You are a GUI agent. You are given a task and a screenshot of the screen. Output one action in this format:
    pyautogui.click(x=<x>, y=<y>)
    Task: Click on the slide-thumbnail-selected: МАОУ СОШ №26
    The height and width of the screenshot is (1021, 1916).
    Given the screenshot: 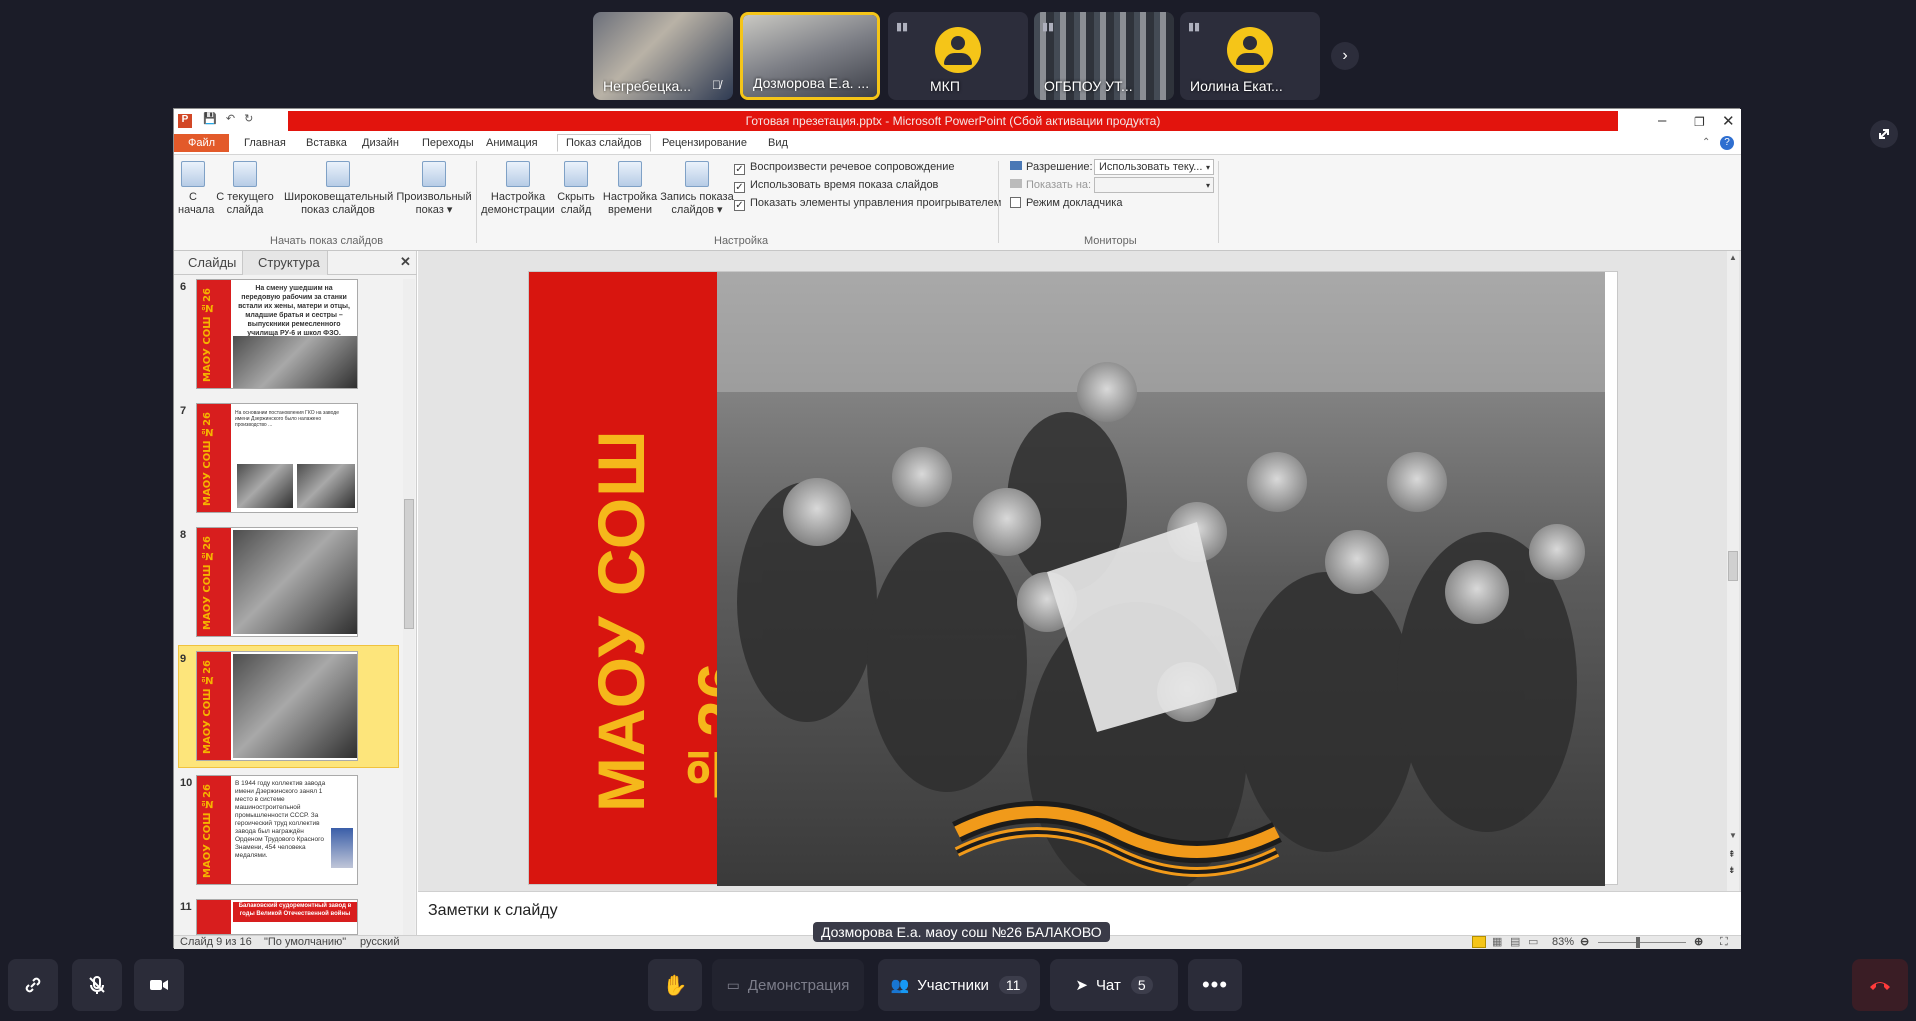 What is the action you would take?
    pyautogui.click(x=277, y=706)
    